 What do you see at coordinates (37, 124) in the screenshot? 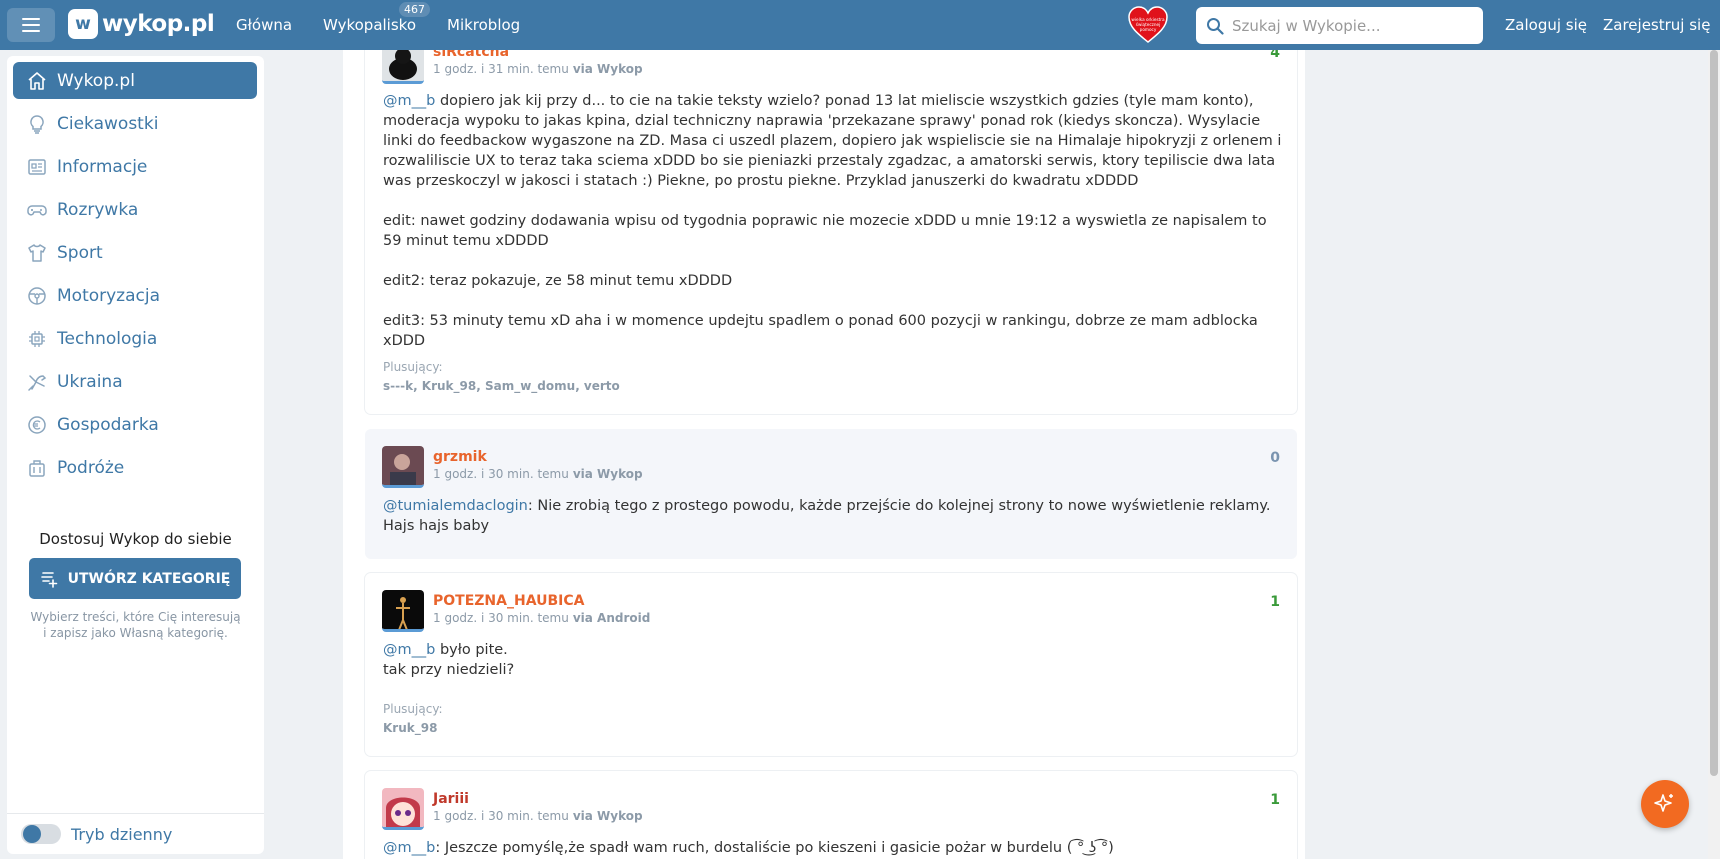
I see `bulb-icon` at bounding box center [37, 124].